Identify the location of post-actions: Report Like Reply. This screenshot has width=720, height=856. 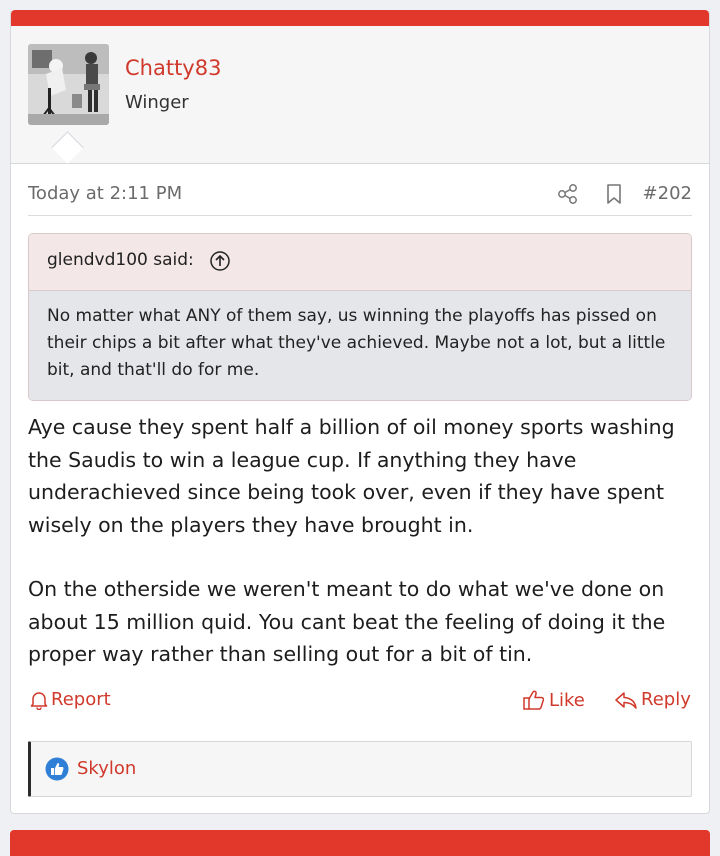
(360, 704).